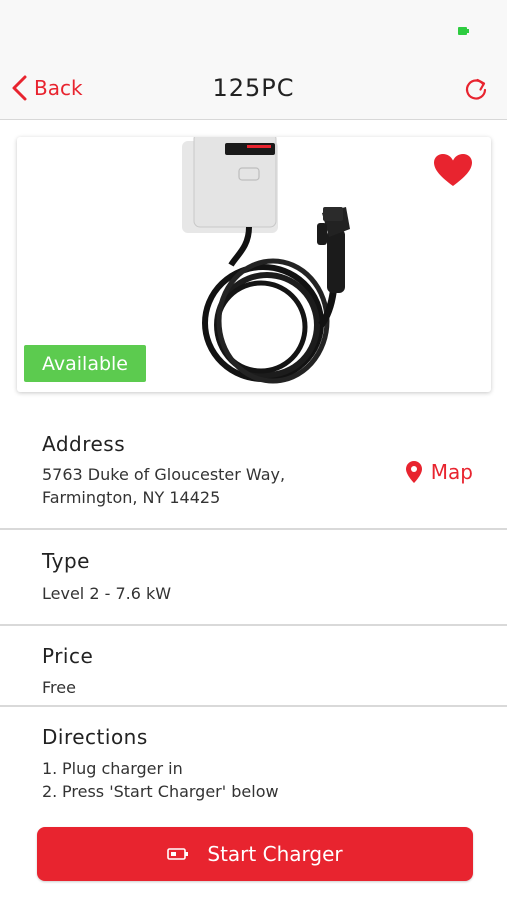 Image resolution: width=507 pixels, height=900 pixels. I want to click on refresh-icon, so click(476, 89).